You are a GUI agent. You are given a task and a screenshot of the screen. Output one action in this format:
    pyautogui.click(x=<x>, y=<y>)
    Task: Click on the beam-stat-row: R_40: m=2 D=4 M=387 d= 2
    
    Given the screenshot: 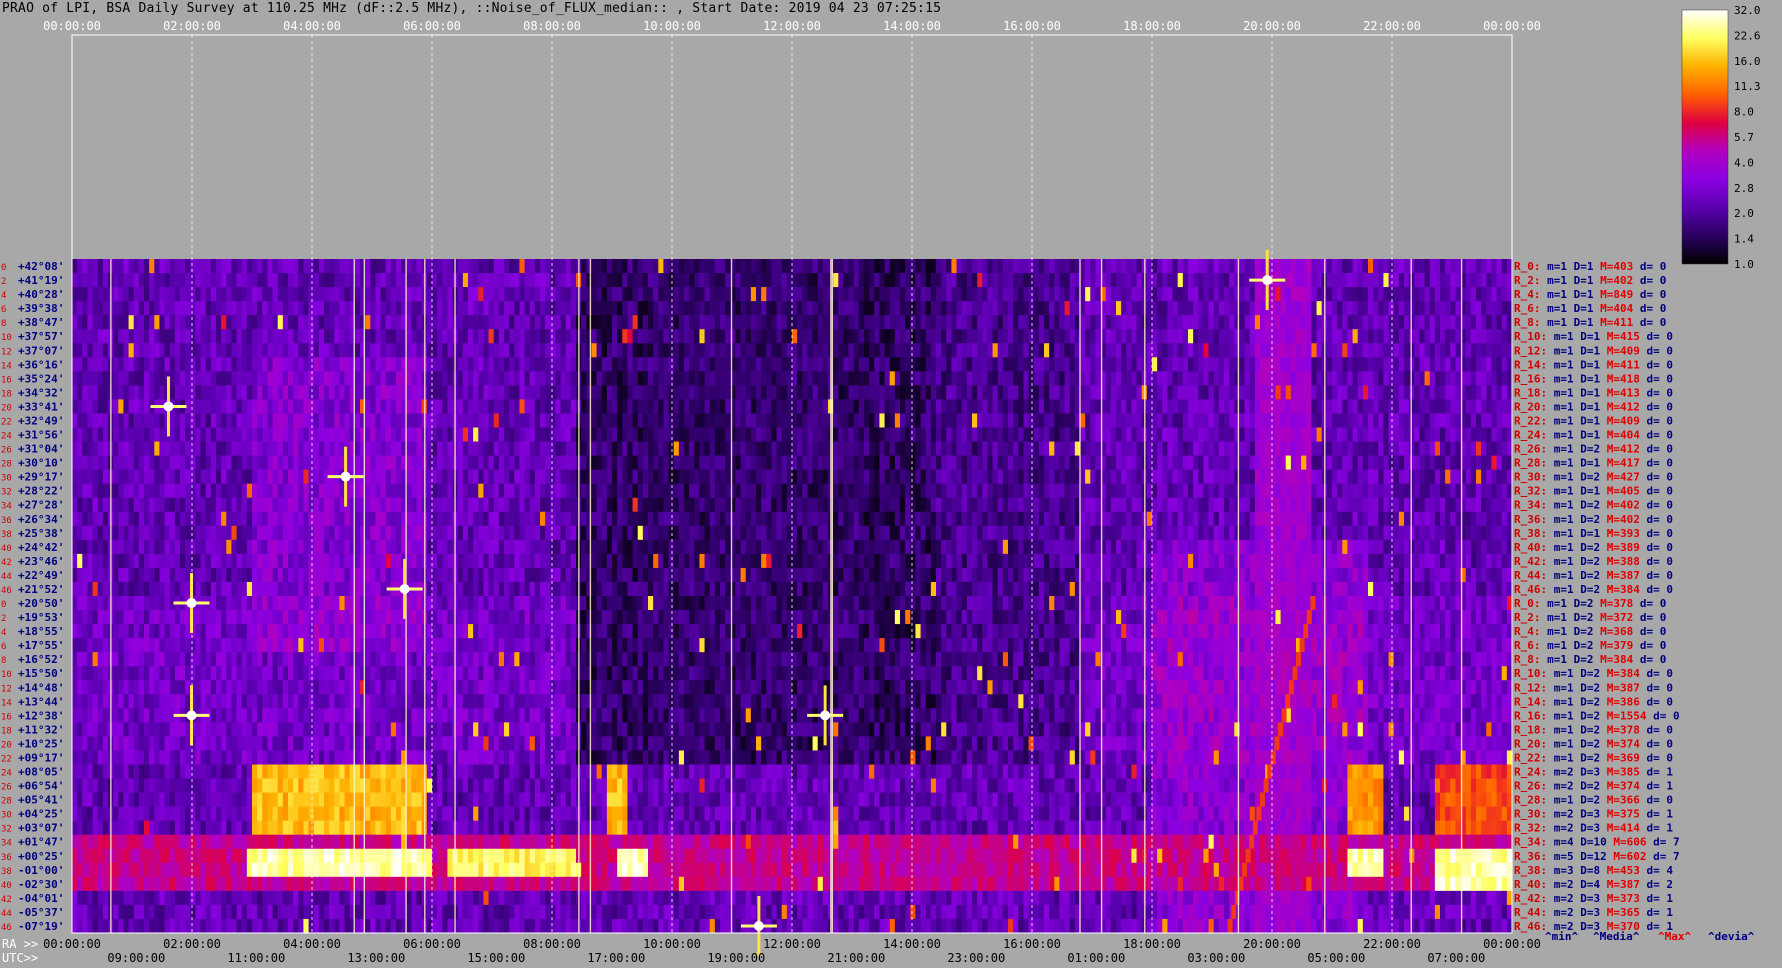 What is the action you would take?
    pyautogui.click(x=1593, y=884)
    